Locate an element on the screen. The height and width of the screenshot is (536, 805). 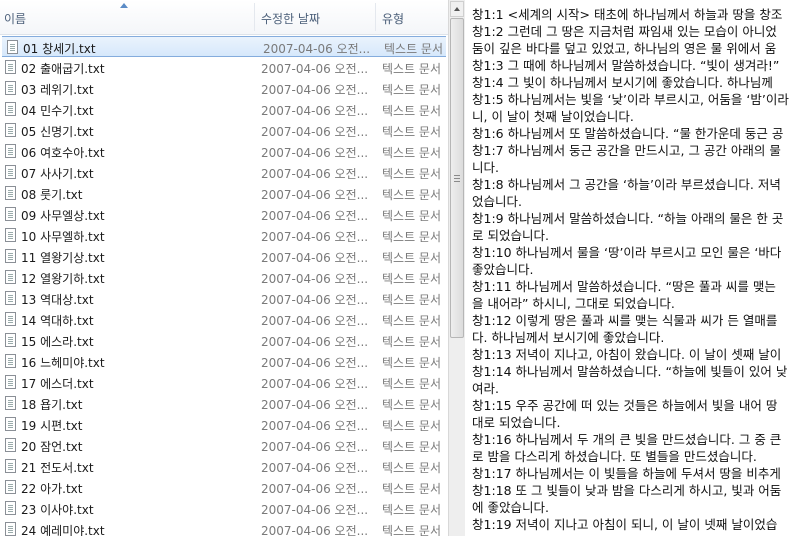
file-row: 14 역대하.txt 2007-04-06 오전... 텍스트 문서 is located at coordinates (224, 319).